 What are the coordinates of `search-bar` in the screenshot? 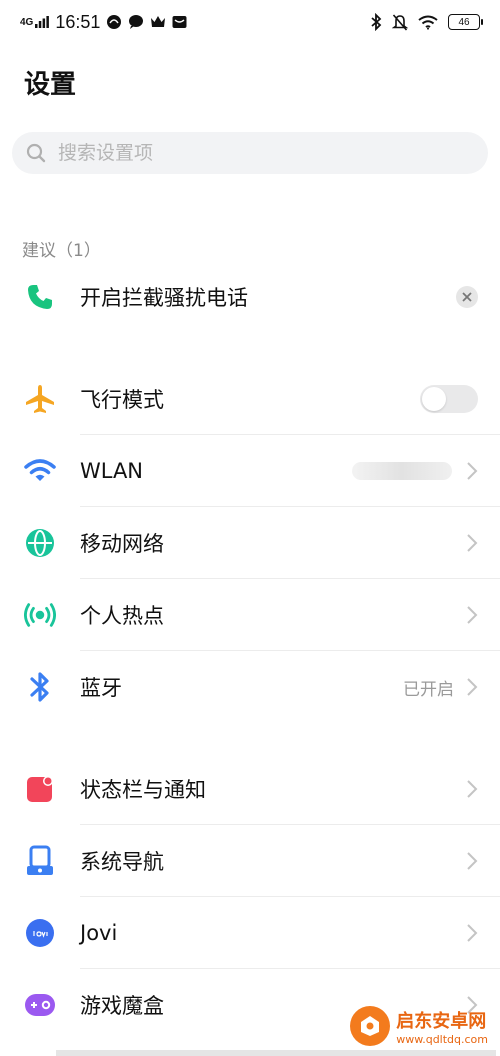 It's located at (250, 153).